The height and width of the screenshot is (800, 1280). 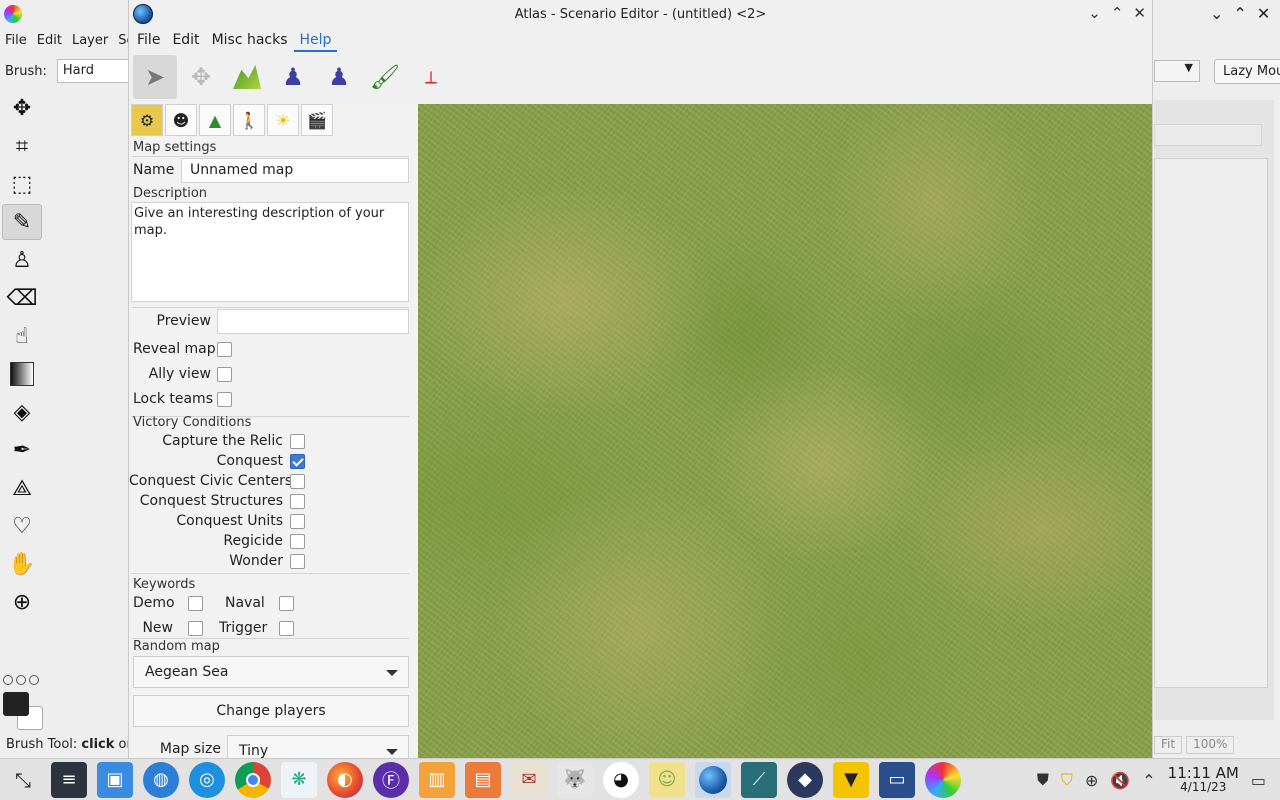 What do you see at coordinates (224, 399) in the screenshot?
I see `lock-teams-checkbox` at bounding box center [224, 399].